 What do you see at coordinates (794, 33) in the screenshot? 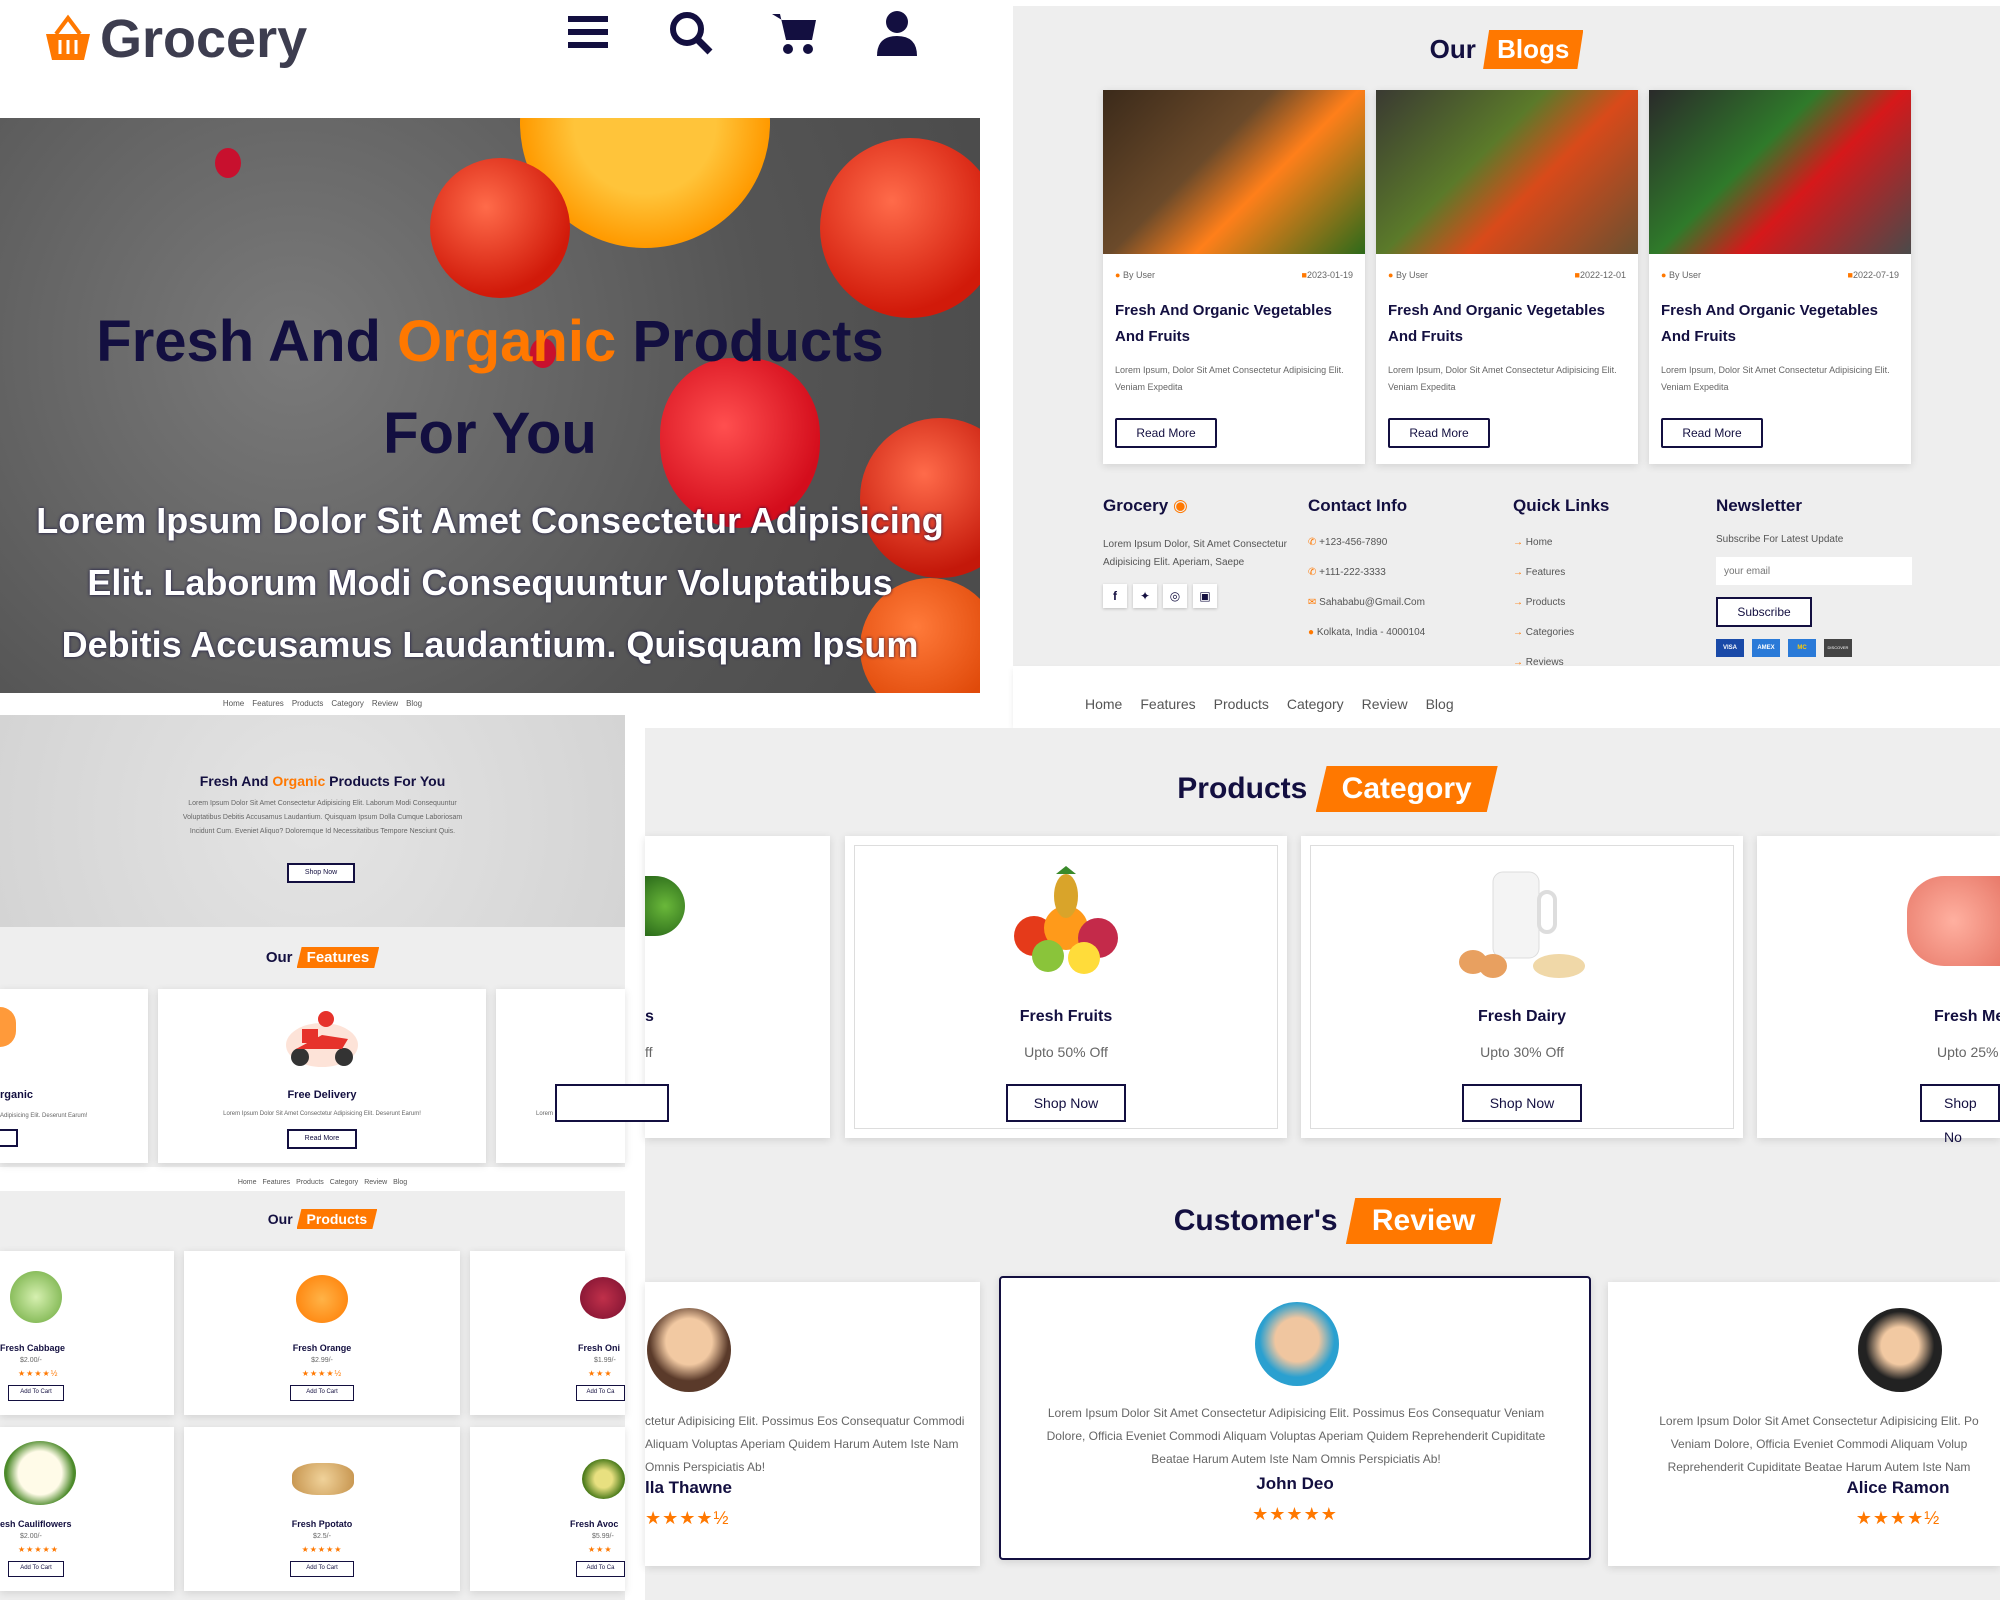
I see `cart-icon` at bounding box center [794, 33].